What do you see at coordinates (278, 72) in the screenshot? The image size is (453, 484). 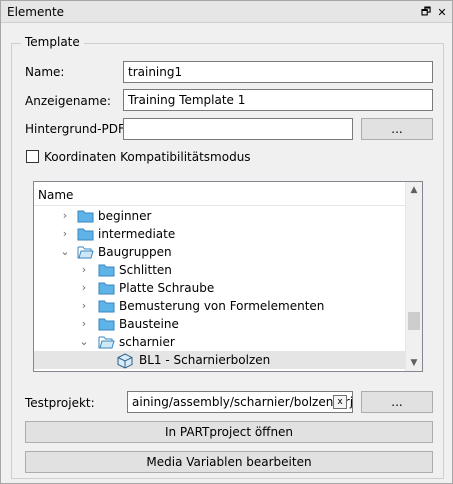 I see `name-field: training1` at bounding box center [278, 72].